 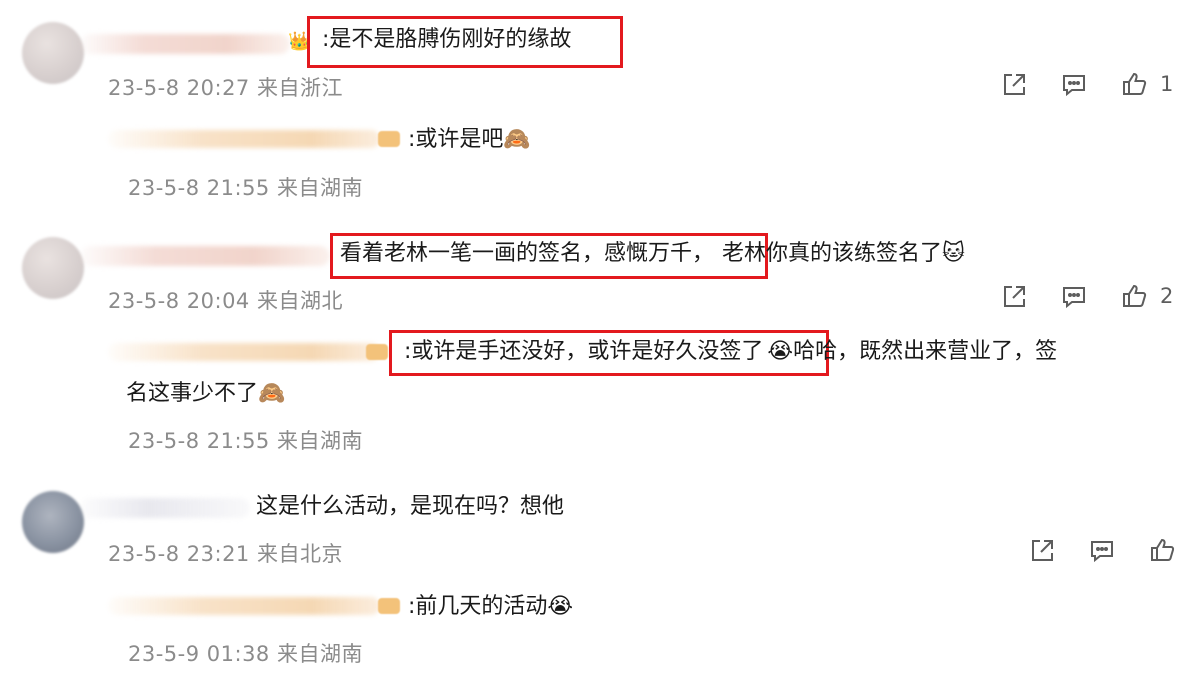 What do you see at coordinates (179, 301) in the screenshot?
I see `comment-time: 23-5-8 20:04` at bounding box center [179, 301].